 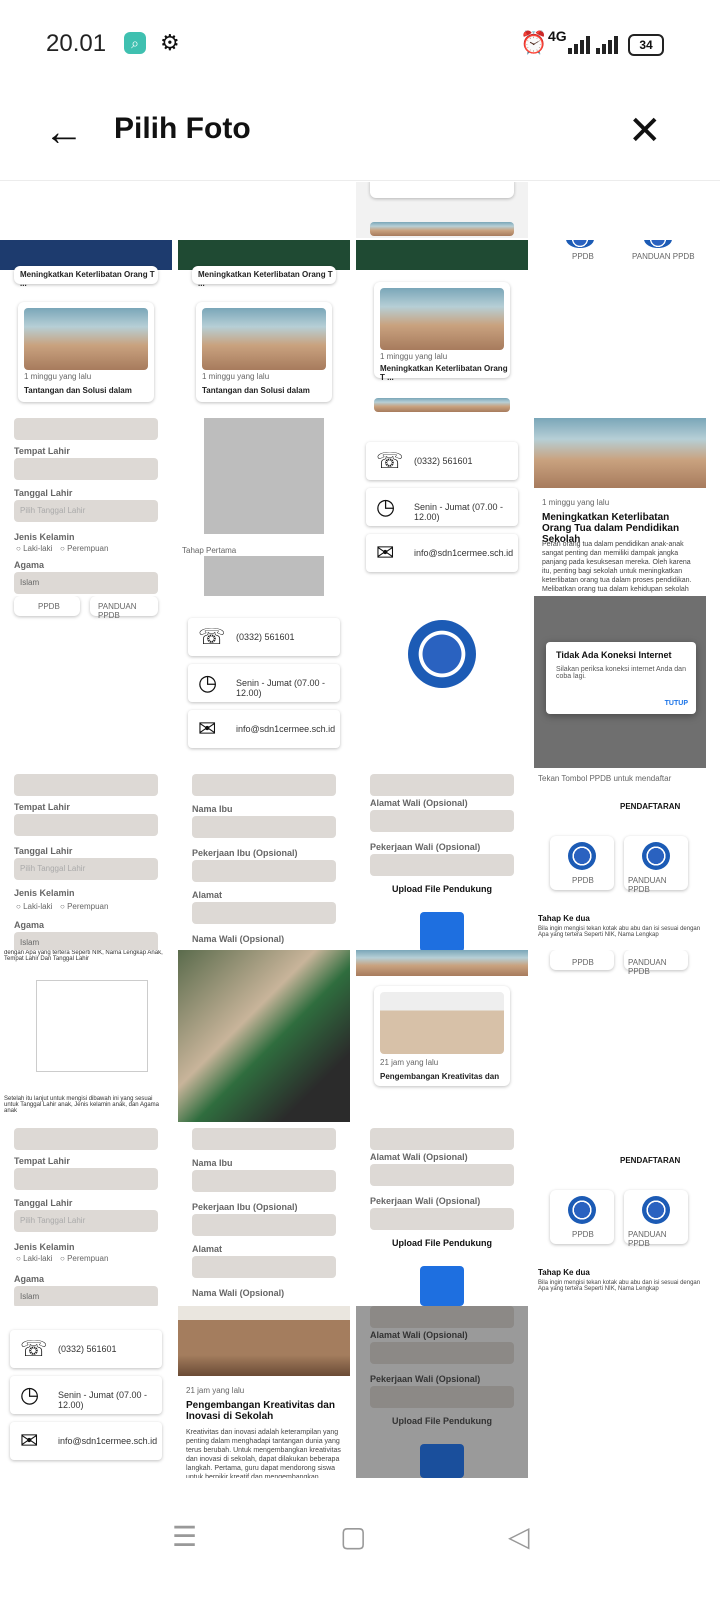 What do you see at coordinates (76, 43) in the screenshot?
I see `status-time: 20.01` at bounding box center [76, 43].